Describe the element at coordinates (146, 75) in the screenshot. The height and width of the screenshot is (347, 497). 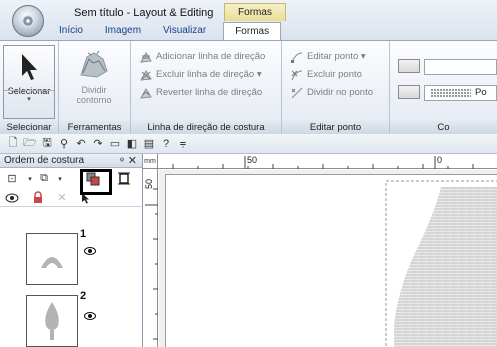
I see `delete-direction-line-icon` at that location.